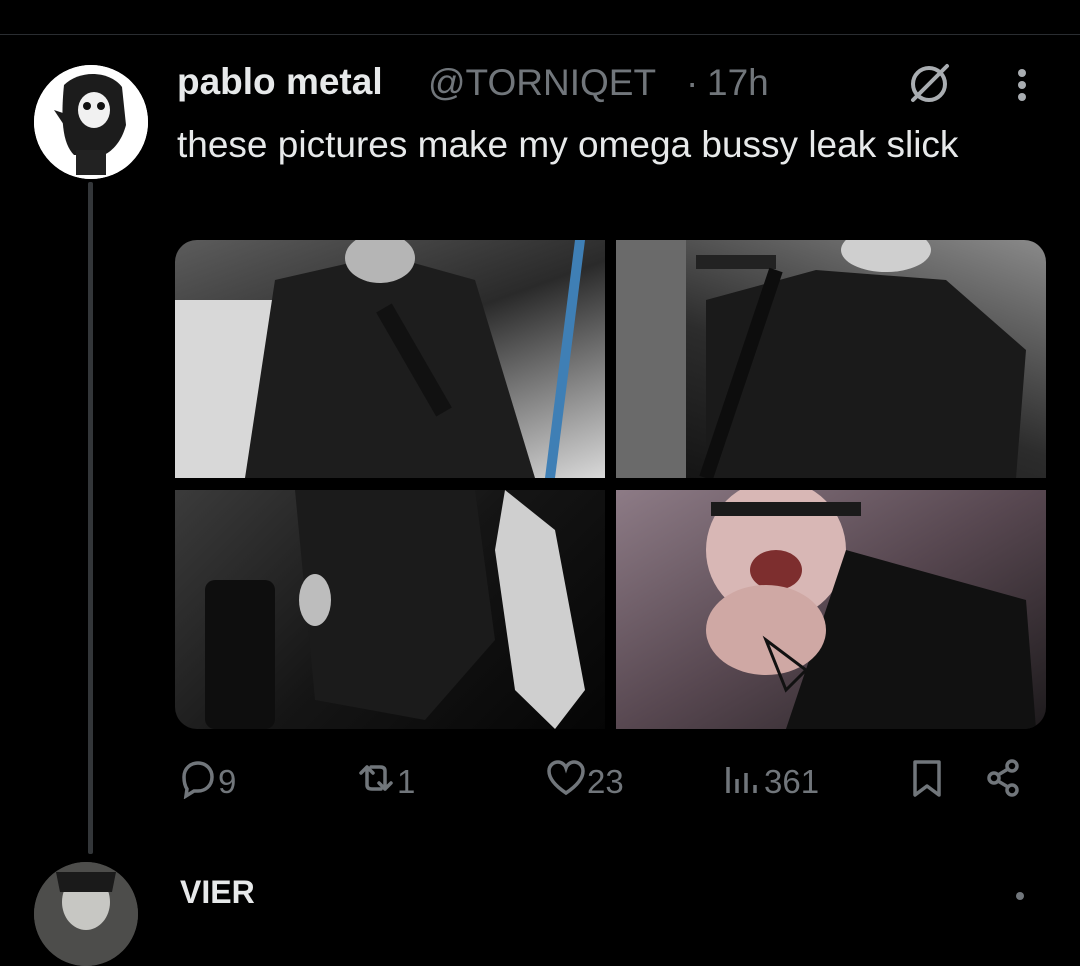  I want to click on views-count: 361, so click(792, 781).